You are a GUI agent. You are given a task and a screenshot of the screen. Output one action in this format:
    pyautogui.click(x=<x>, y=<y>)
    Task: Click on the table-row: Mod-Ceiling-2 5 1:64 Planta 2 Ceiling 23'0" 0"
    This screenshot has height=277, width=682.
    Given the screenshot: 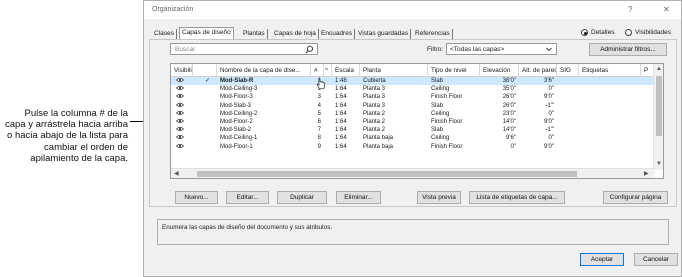 What is the action you would take?
    pyautogui.click(x=413, y=114)
    